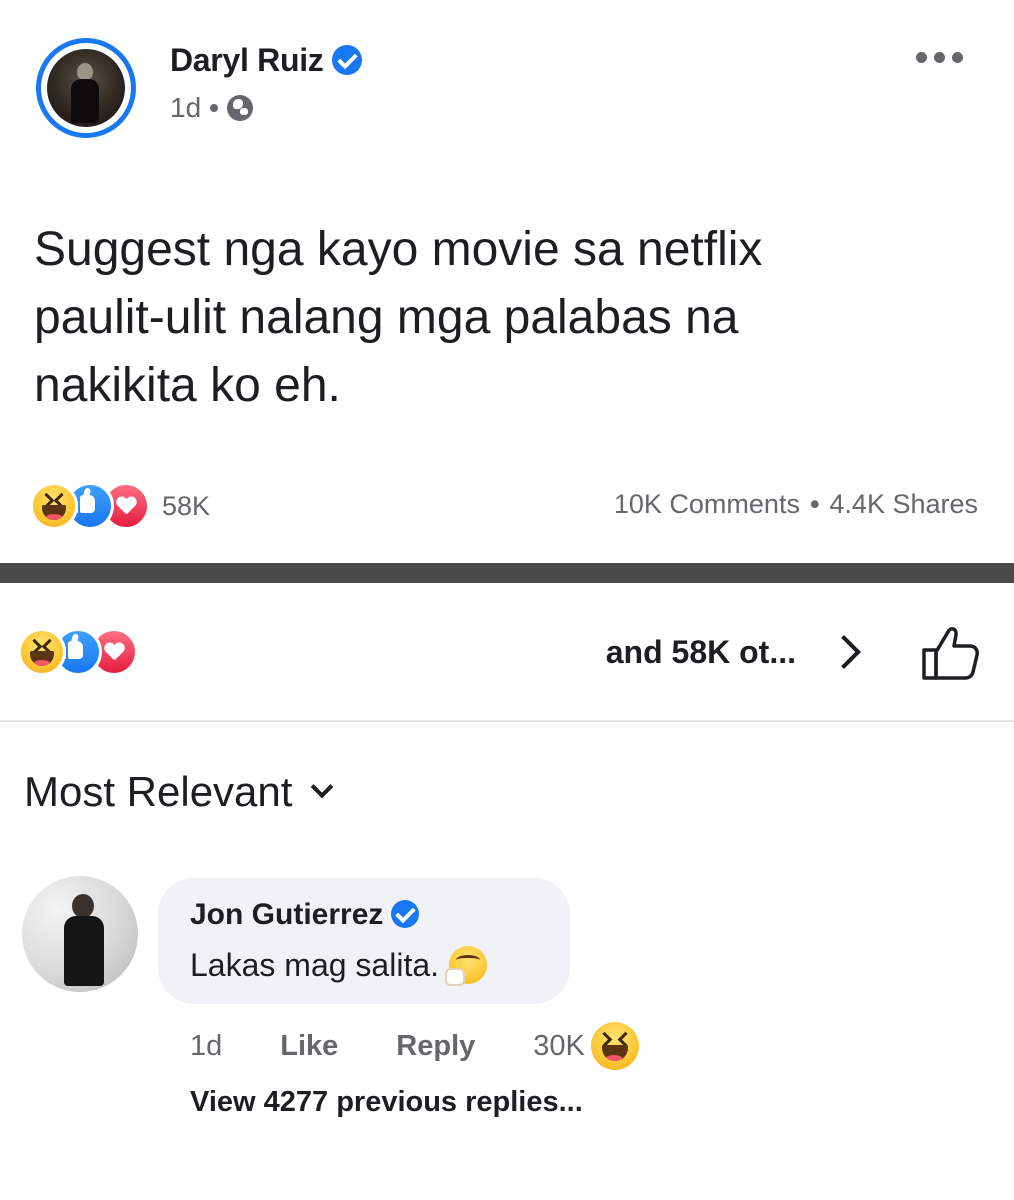 The image size is (1014, 1200). What do you see at coordinates (185, 108) in the screenshot?
I see `post-time: 1d` at bounding box center [185, 108].